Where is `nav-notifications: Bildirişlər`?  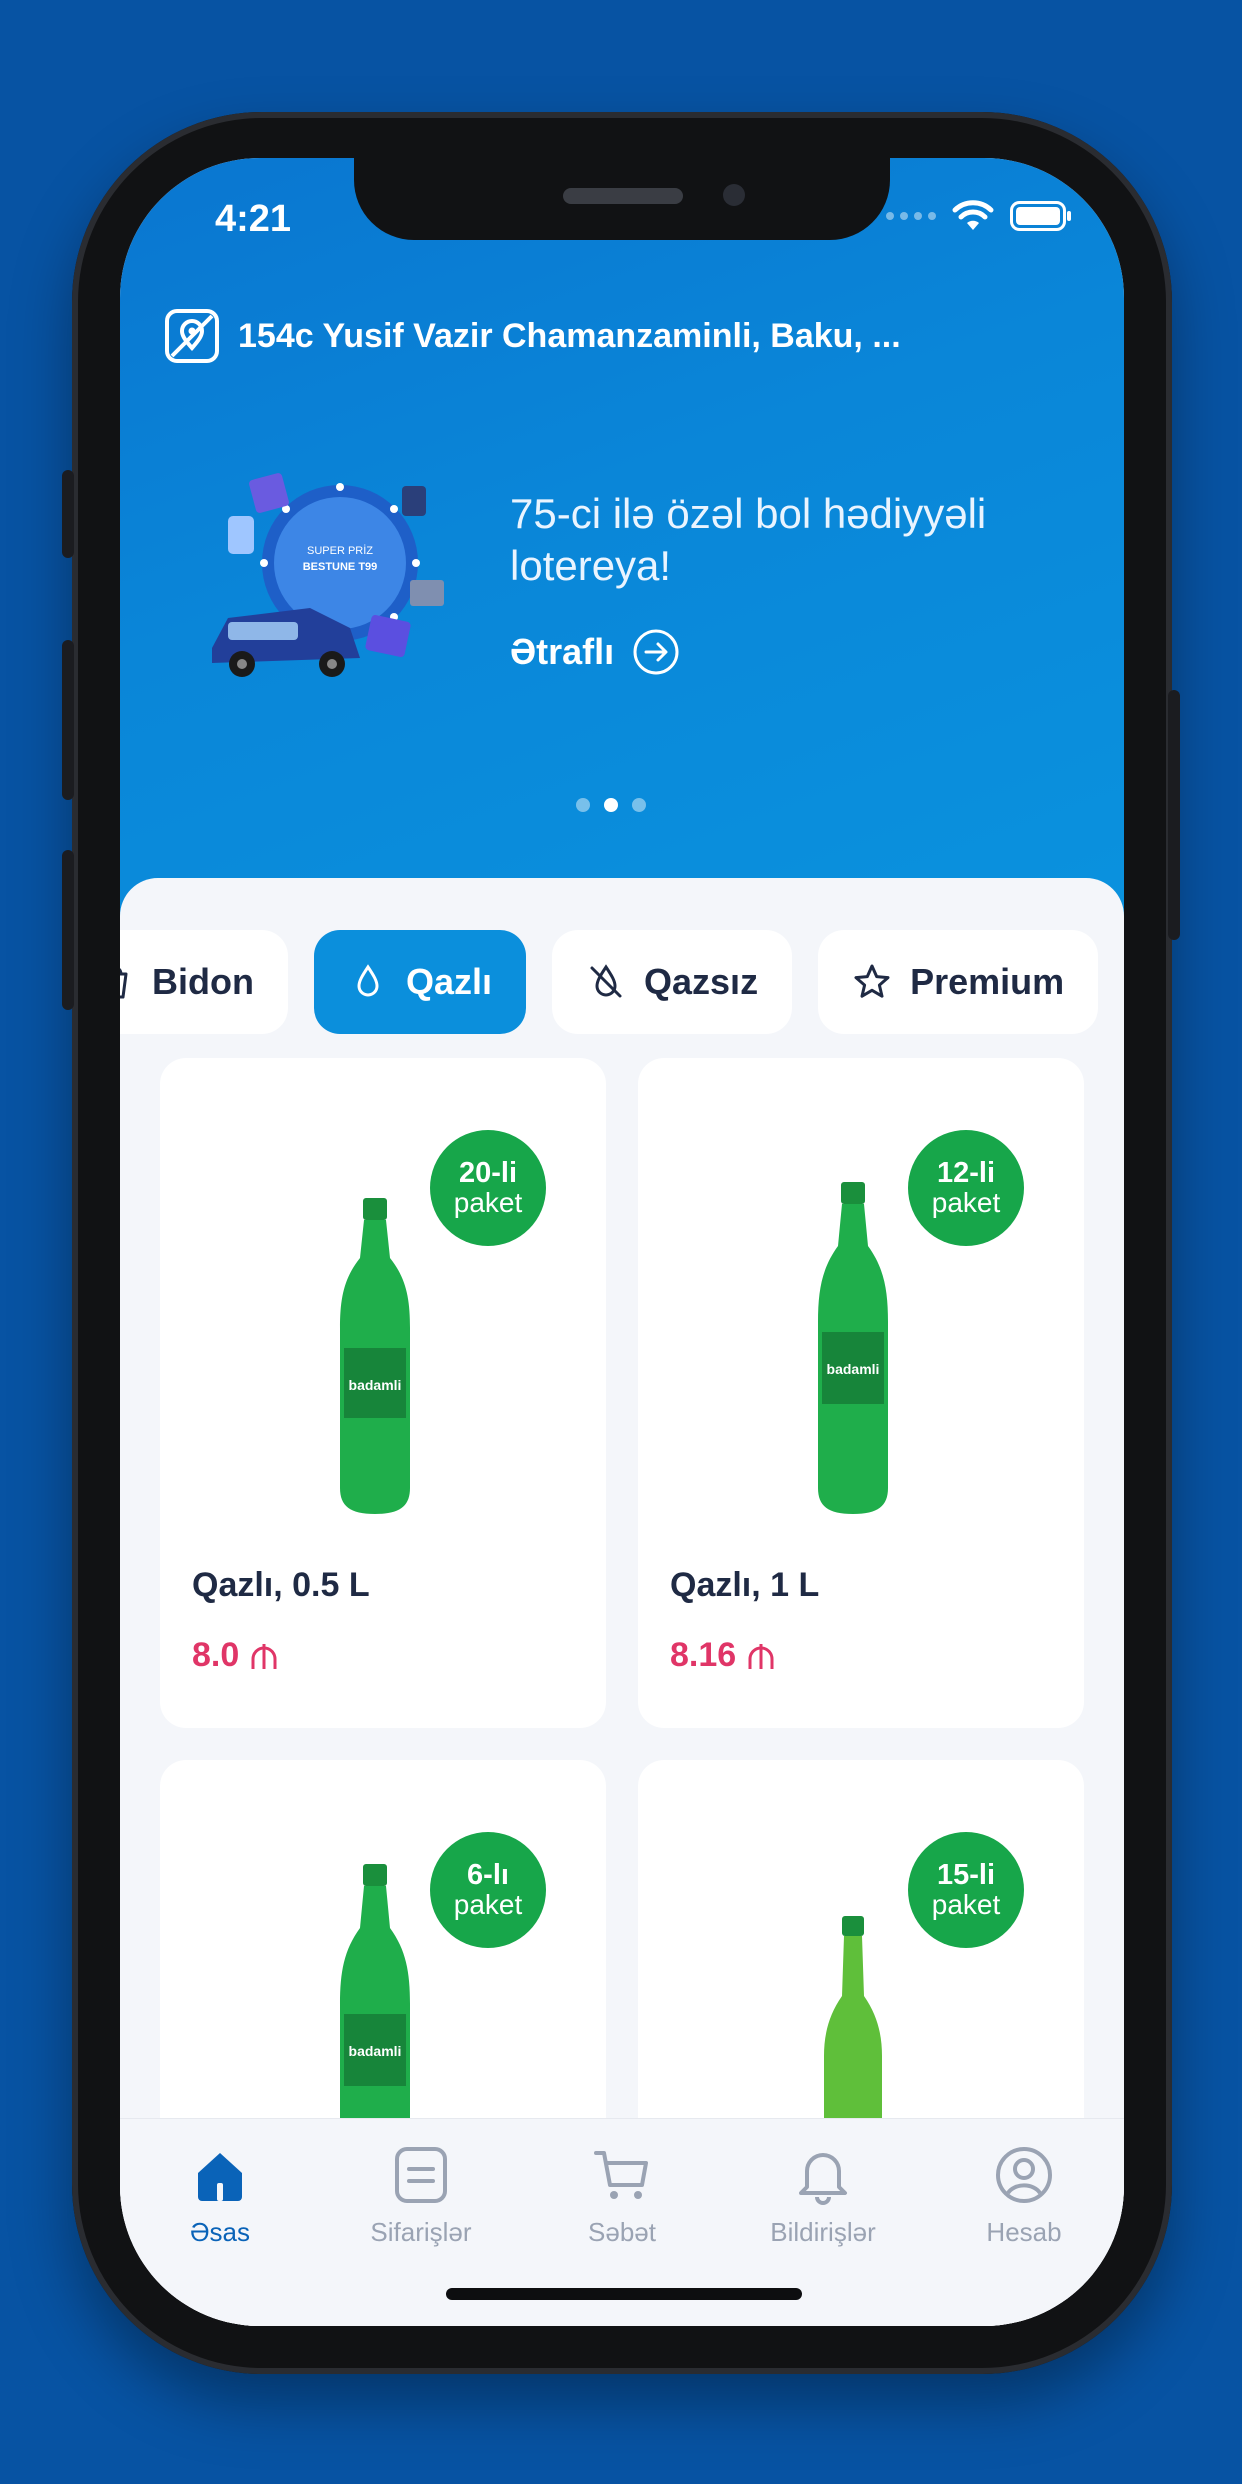
nav-notifications: Bildirişlər is located at coordinates (823, 2195).